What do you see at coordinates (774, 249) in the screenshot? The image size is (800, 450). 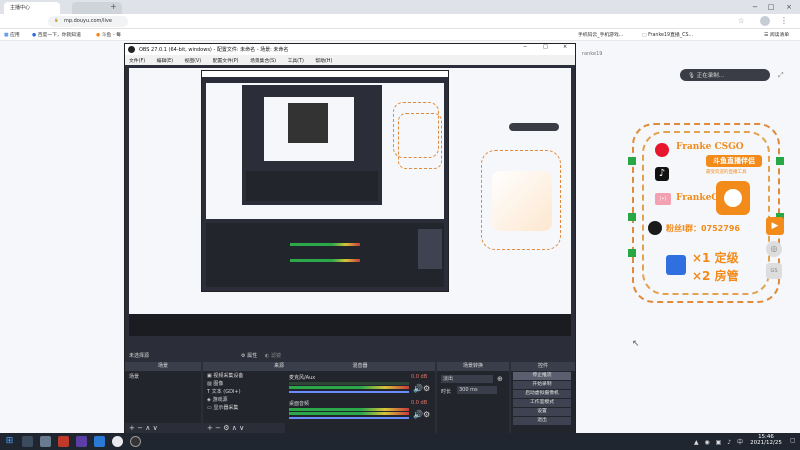 I see `gift-icon: ◎` at bounding box center [774, 249].